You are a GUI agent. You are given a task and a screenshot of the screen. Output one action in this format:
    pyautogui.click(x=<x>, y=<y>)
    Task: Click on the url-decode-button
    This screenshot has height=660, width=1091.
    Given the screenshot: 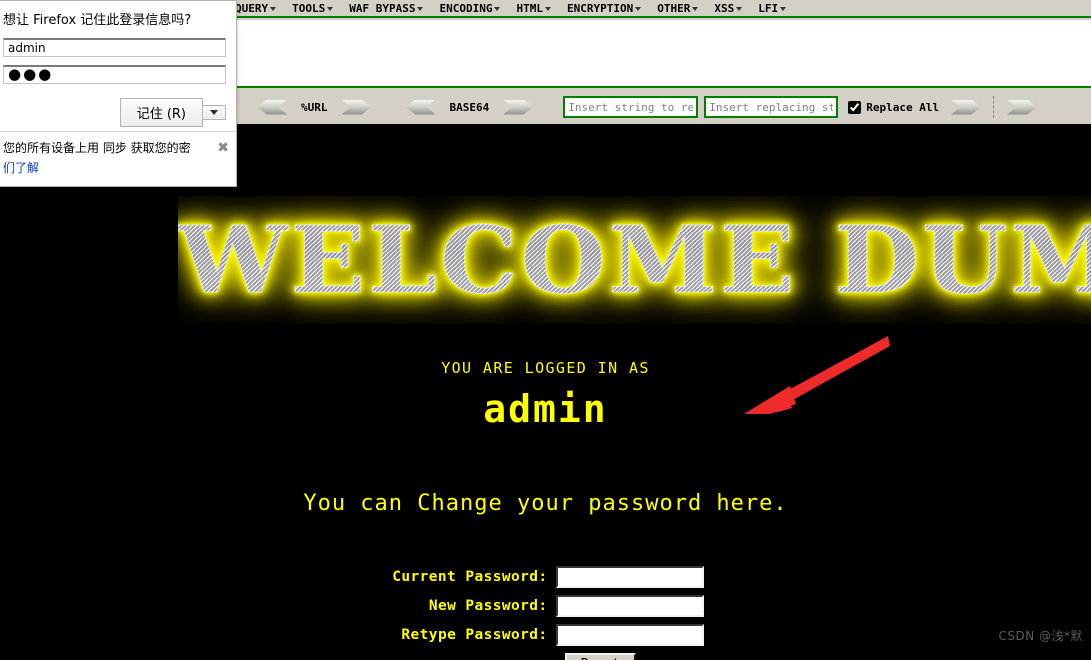 What is the action you would take?
    pyautogui.click(x=272, y=107)
    